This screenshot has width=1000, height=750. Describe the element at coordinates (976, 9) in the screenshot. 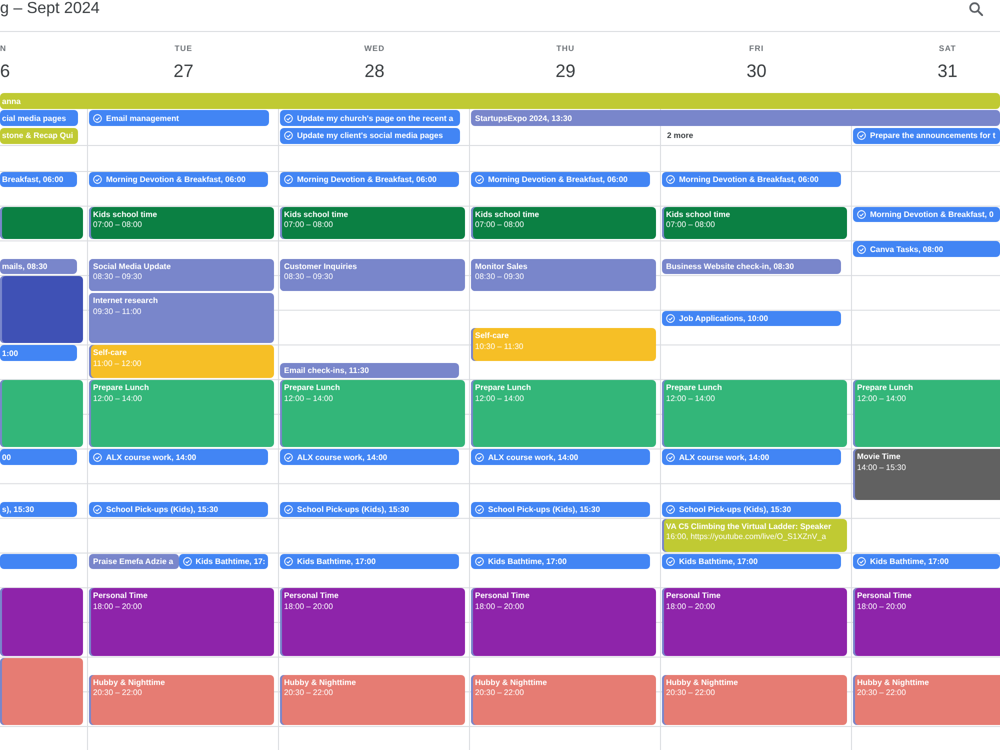

I see `search-button` at that location.